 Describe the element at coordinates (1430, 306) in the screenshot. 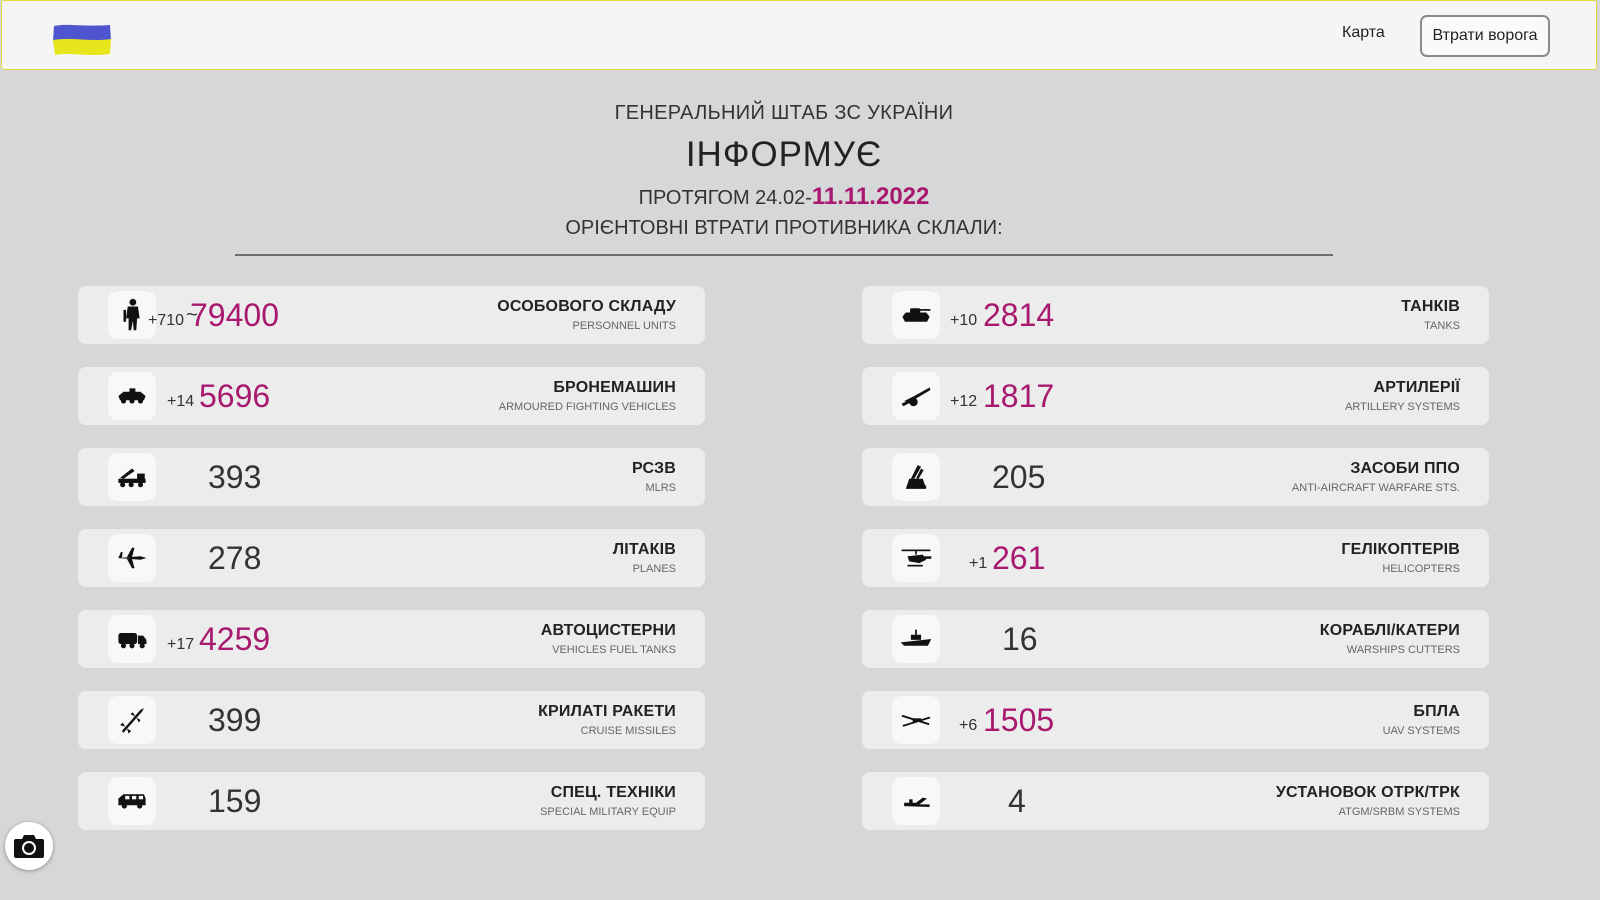

I see `tanks-label: ТАНКІВ` at that location.